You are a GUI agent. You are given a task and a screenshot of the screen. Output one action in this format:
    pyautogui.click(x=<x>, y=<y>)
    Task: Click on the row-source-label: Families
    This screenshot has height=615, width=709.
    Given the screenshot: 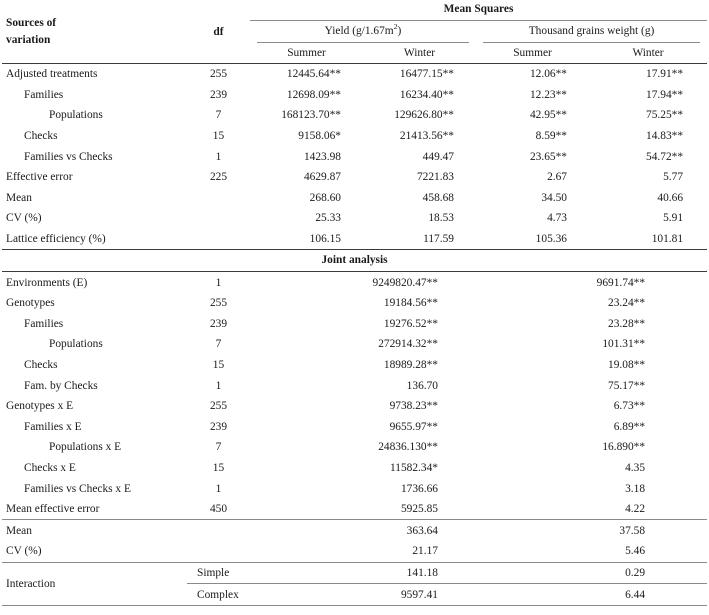 What is the action you would take?
    pyautogui.click(x=44, y=94)
    